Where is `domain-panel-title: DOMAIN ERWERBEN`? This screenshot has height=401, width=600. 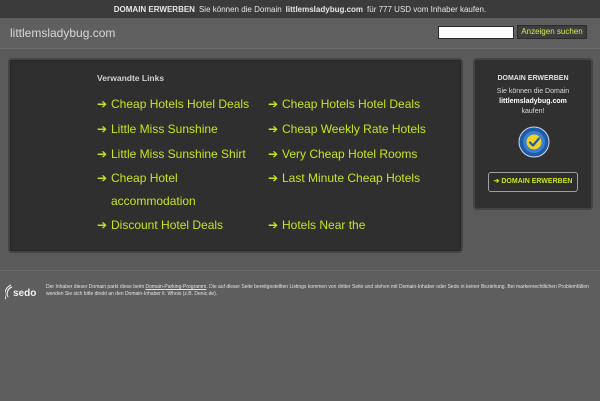 domain-panel-title: DOMAIN ERWERBEN is located at coordinates (533, 78).